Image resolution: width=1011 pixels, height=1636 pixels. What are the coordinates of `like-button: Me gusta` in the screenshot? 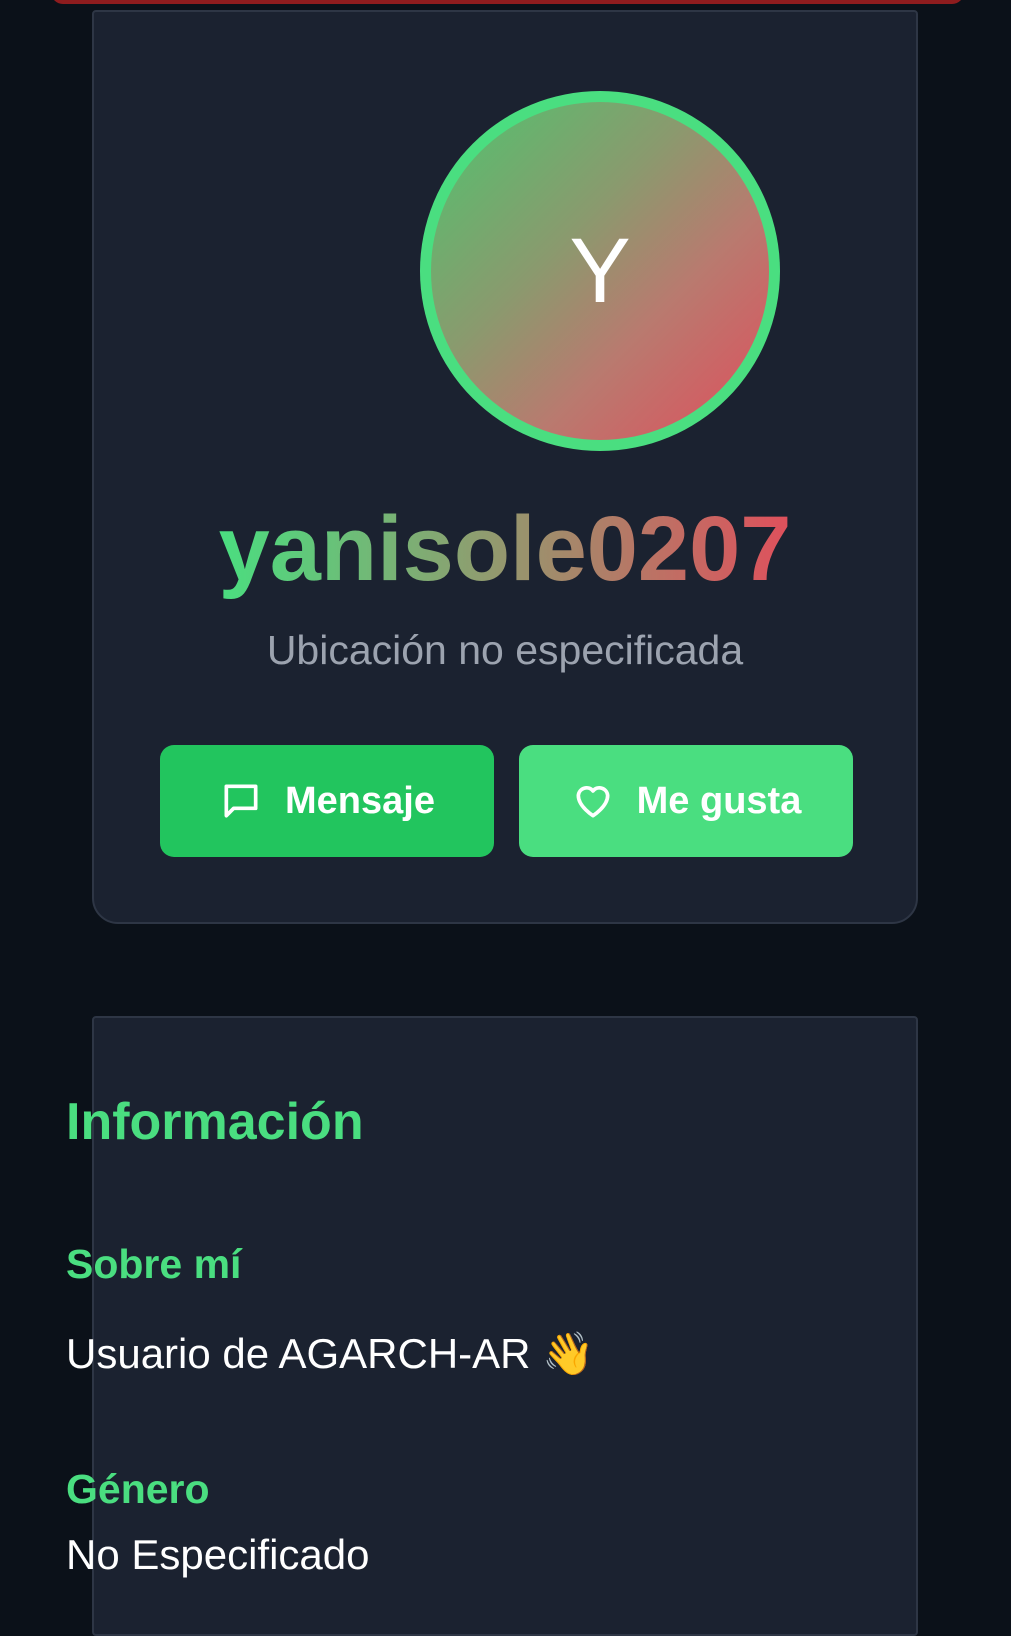 It's located at (686, 801).